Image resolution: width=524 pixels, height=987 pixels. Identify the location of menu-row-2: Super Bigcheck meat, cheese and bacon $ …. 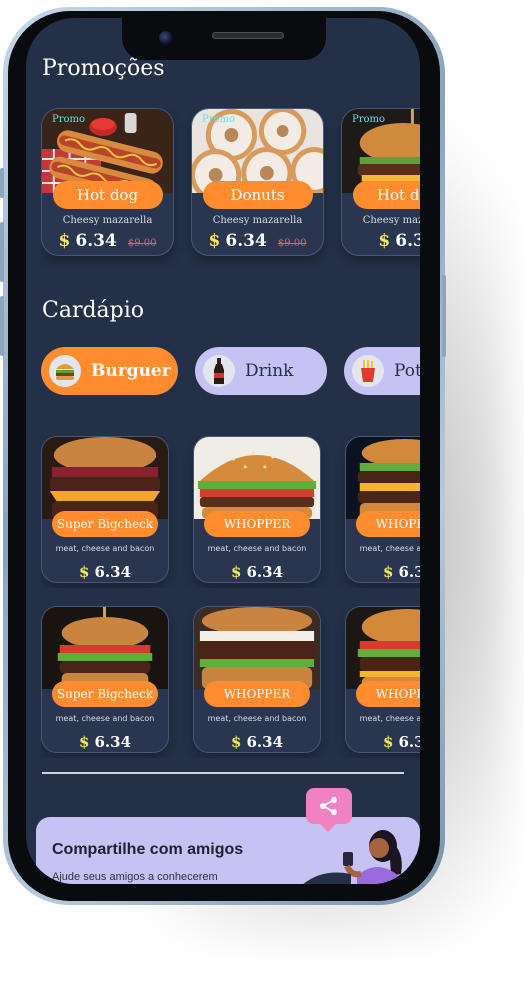
(230, 682).